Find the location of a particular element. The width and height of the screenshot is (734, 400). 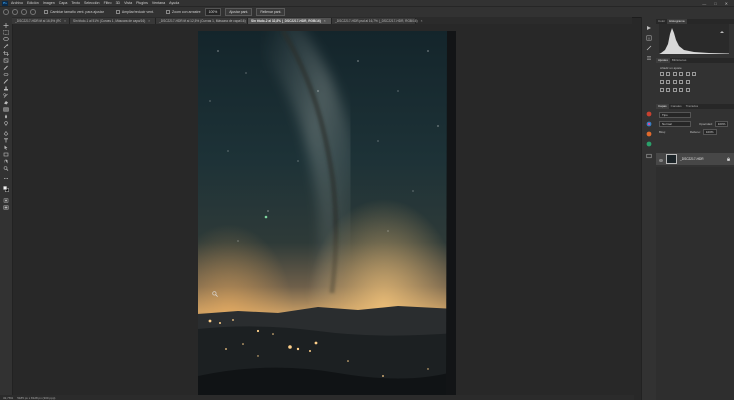

color-balance-icon is located at coordinates (662, 82).